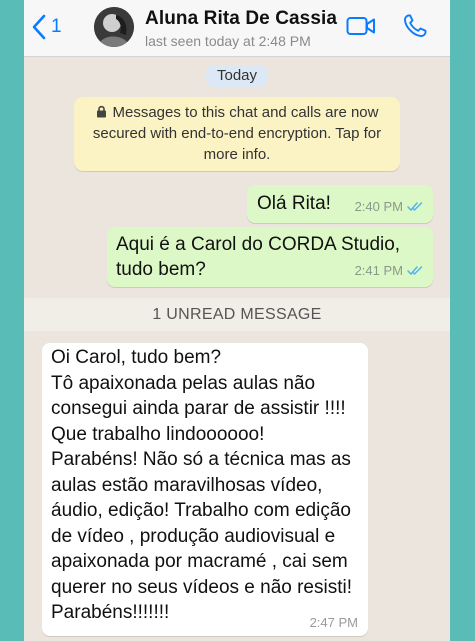  Describe the element at coordinates (193, 536) in the screenshot. I see `message-text-line: de vídeo , produção audiovisual e` at that location.